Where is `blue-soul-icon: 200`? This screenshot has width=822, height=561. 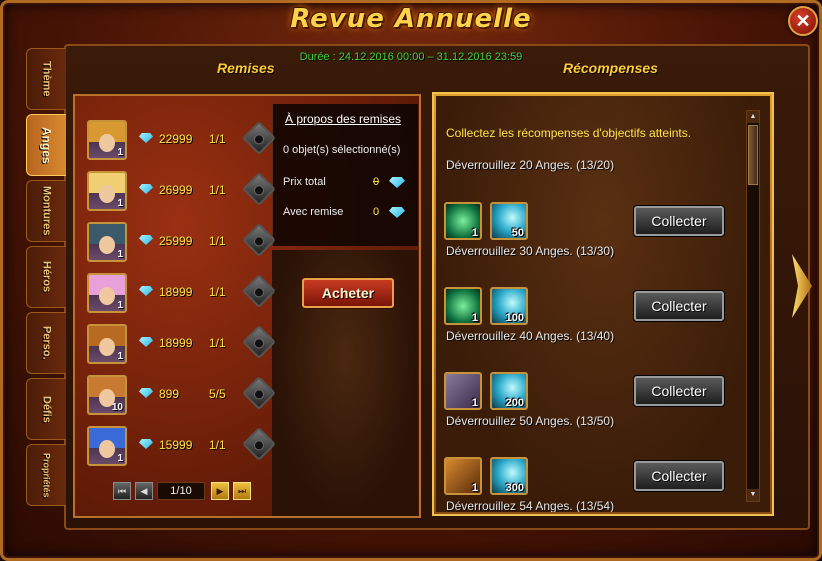 blue-soul-icon: 200 is located at coordinates (509, 391).